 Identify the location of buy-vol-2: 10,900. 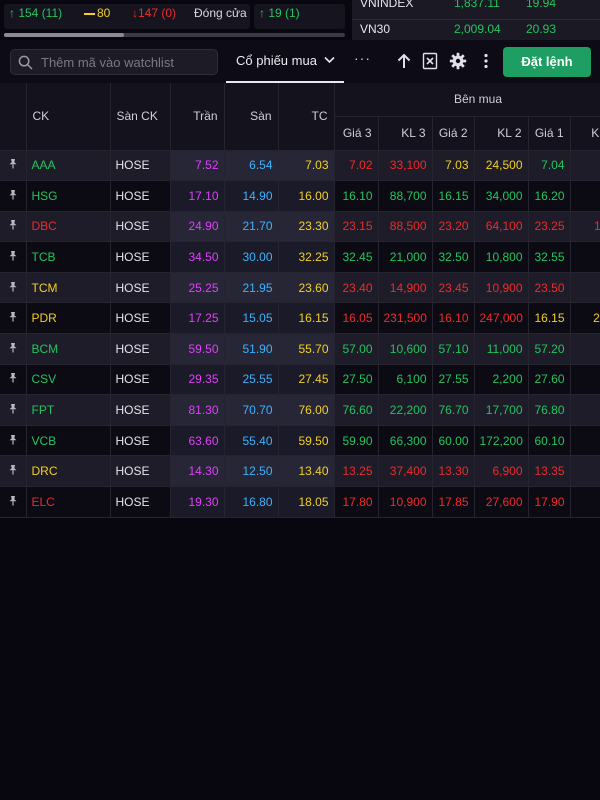
(501, 288).